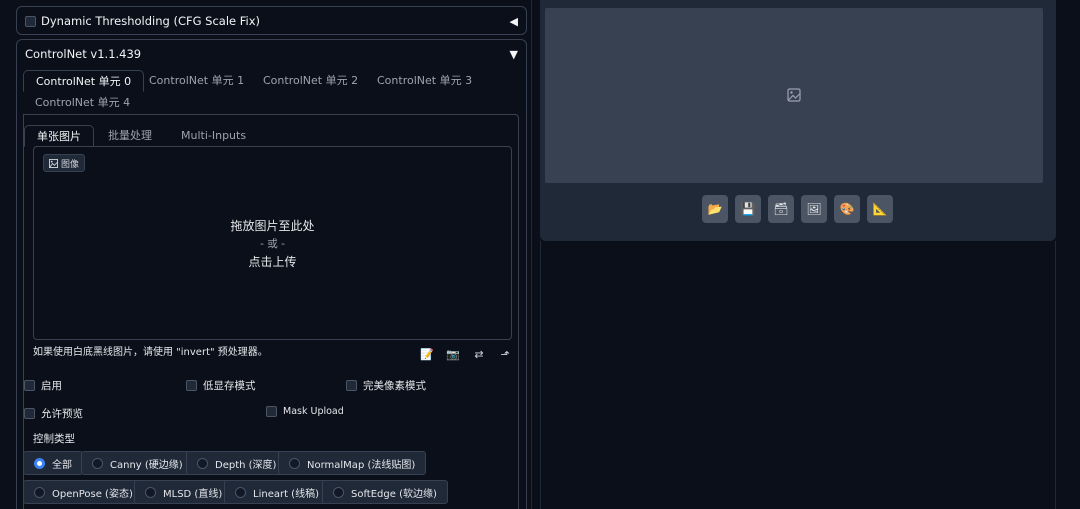  Describe the element at coordinates (479, 354) in the screenshot. I see `swap-icon: ⇄` at that location.